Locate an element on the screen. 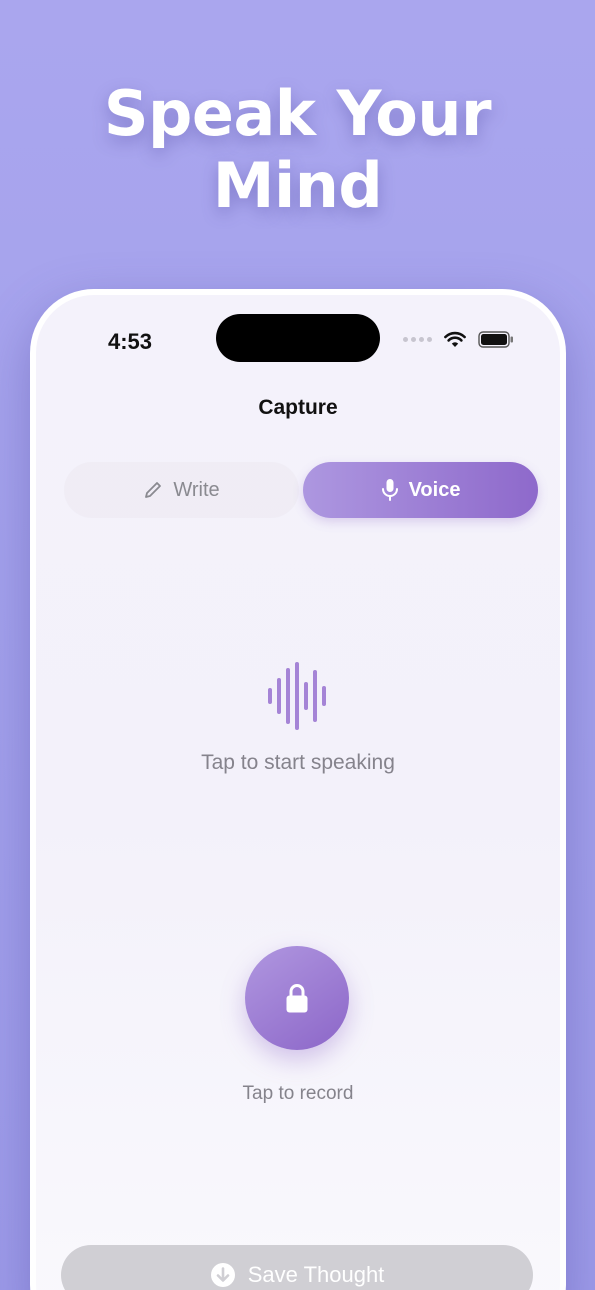 The height and width of the screenshot is (1290, 595). waveform-icon is located at coordinates (297, 696).